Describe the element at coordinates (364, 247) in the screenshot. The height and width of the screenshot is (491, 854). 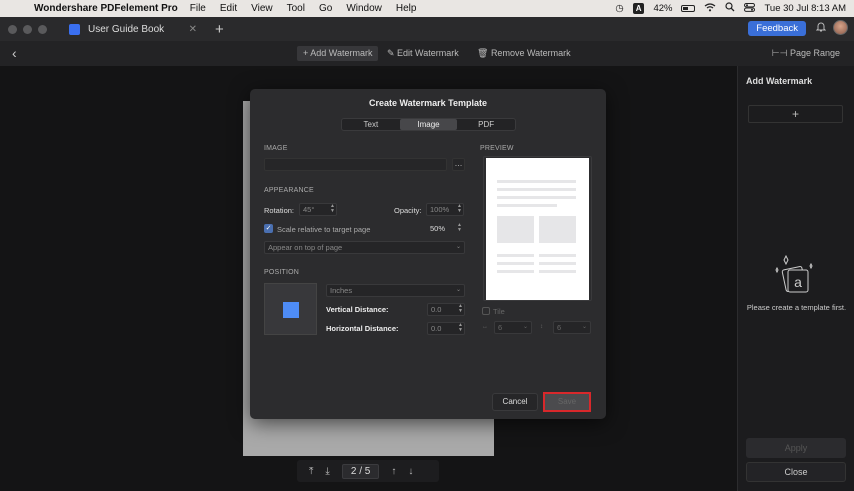
I see `layer-select: Appear on top of page ⌄` at that location.